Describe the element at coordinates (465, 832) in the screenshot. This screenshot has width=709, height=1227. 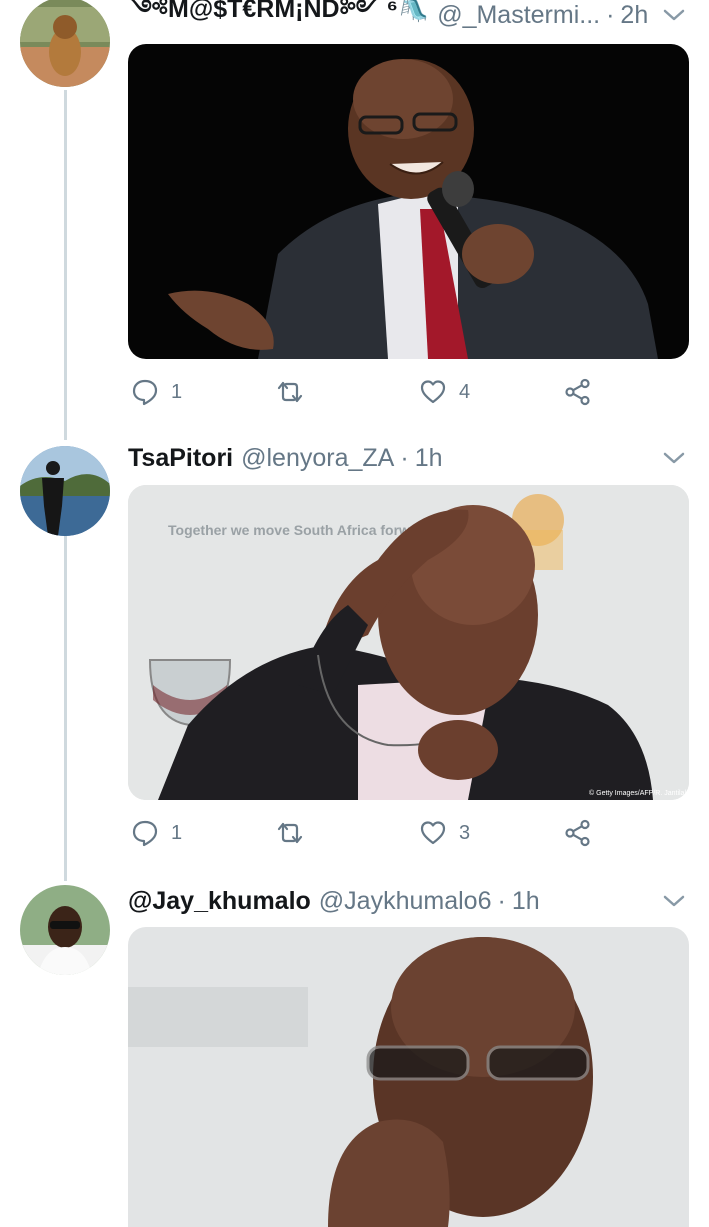
I see `like-count: 3` at that location.